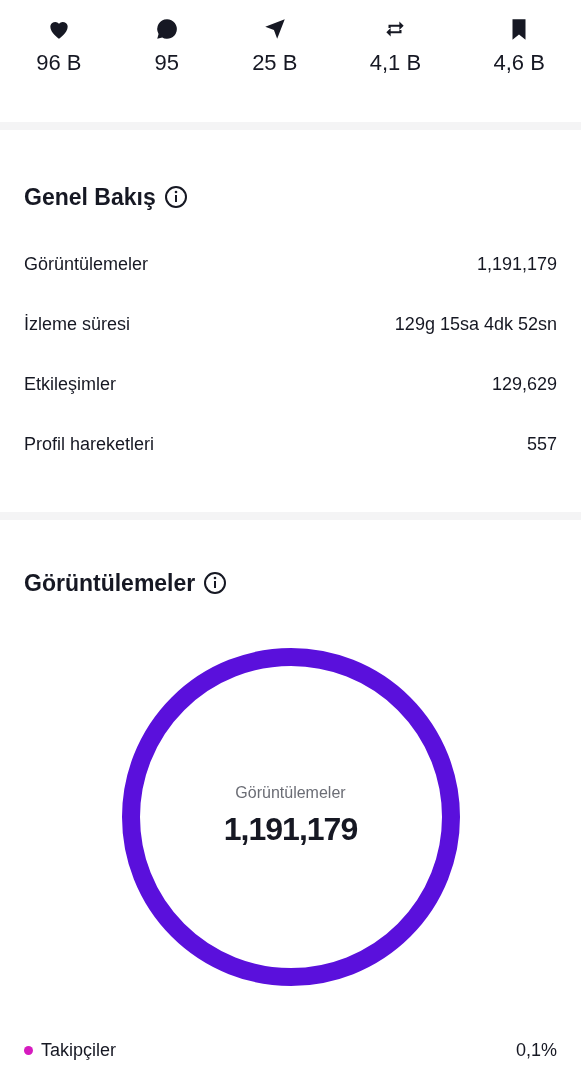  Describe the element at coordinates (536, 1050) in the screenshot. I see `legend-value: 0,1%` at that location.